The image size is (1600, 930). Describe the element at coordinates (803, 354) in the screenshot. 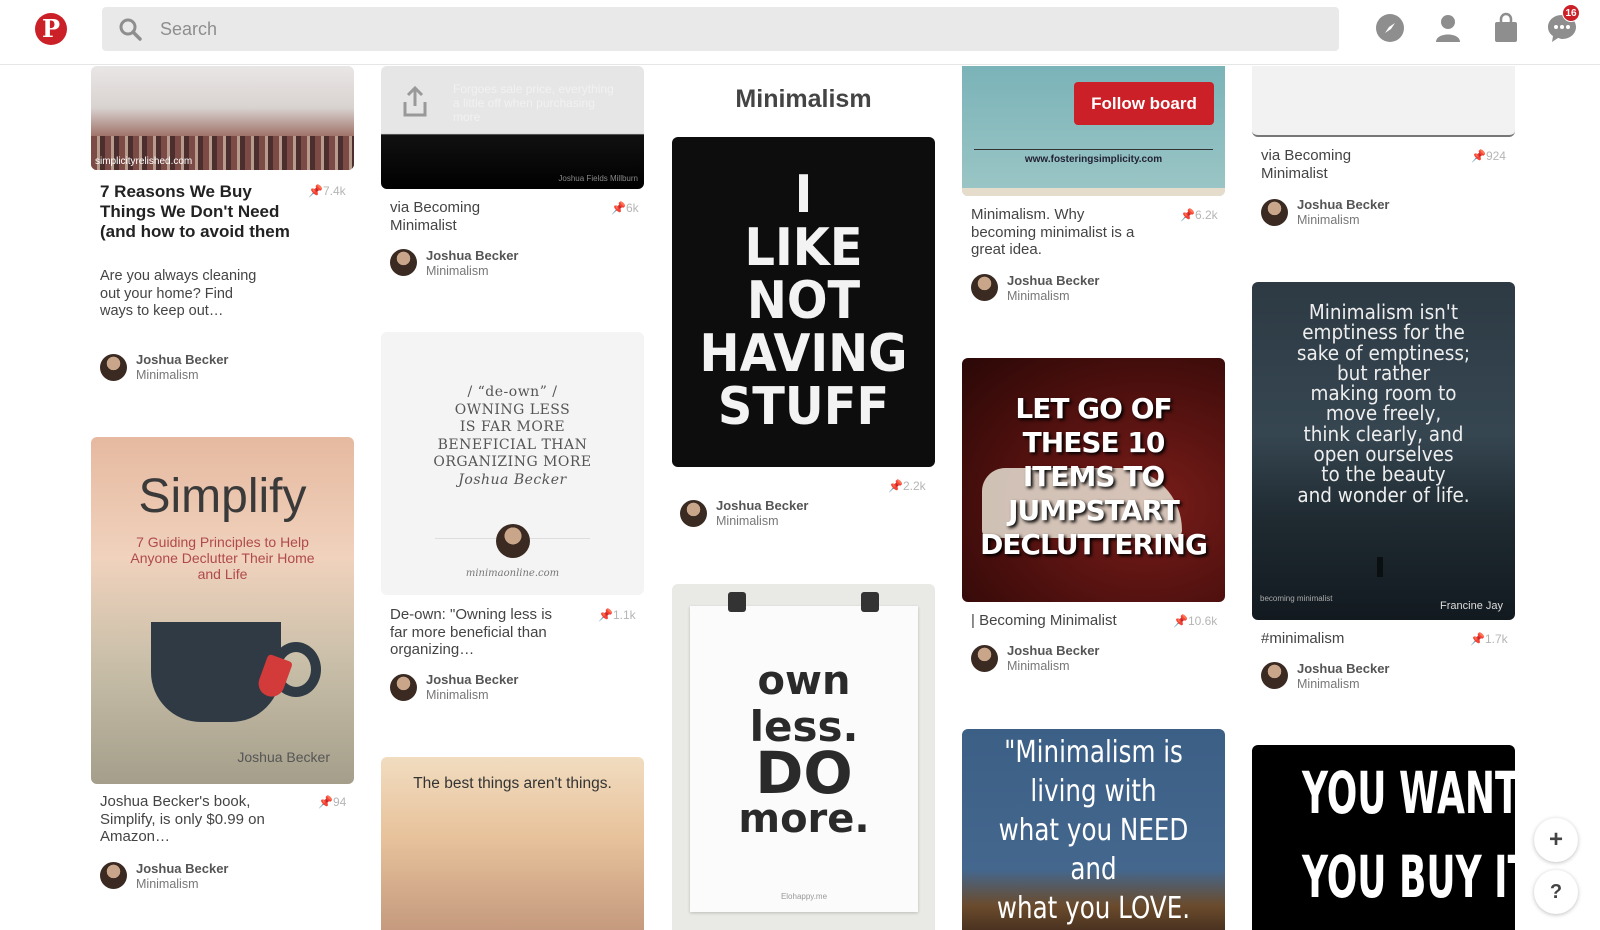

I see `quote-line: HAVING` at that location.